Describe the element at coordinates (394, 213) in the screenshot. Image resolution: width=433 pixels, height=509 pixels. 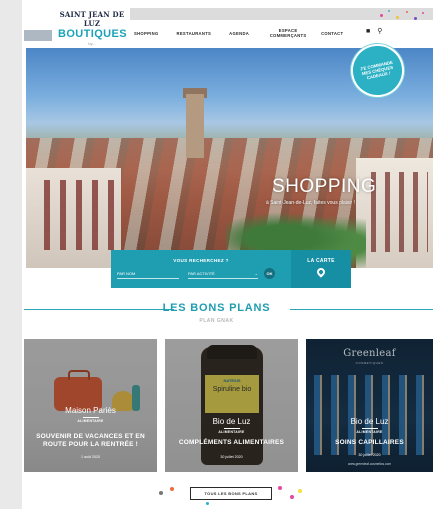
I see `hero-building-right` at that location.